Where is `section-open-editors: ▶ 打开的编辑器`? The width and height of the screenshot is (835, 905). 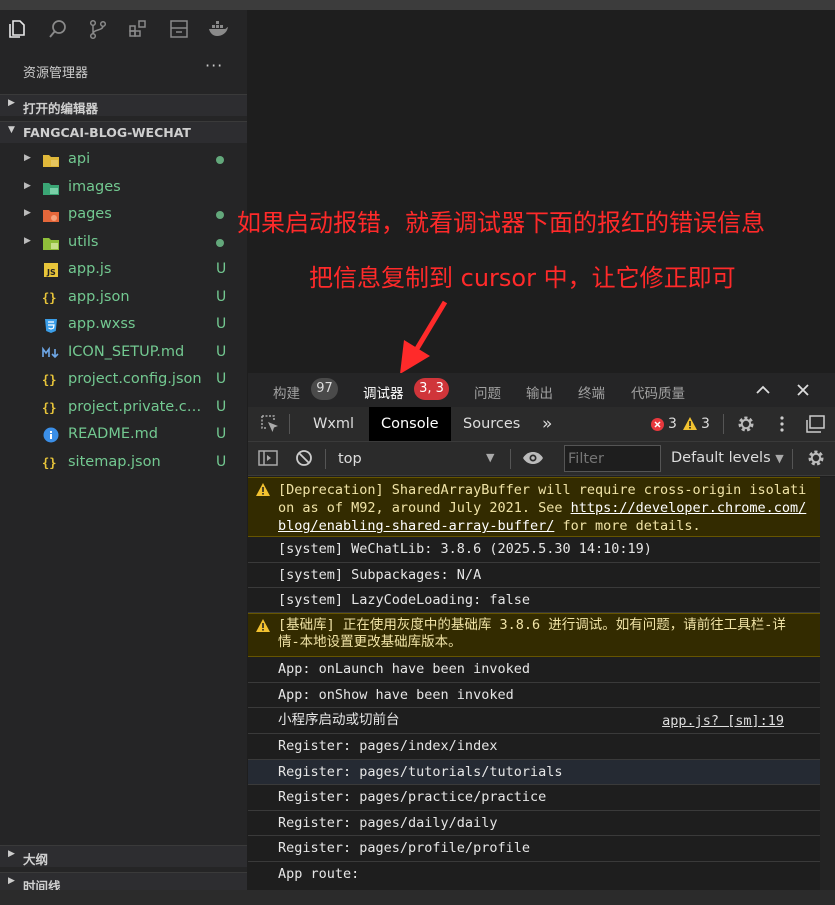 section-open-editors: ▶ 打开的编辑器 is located at coordinates (123, 105).